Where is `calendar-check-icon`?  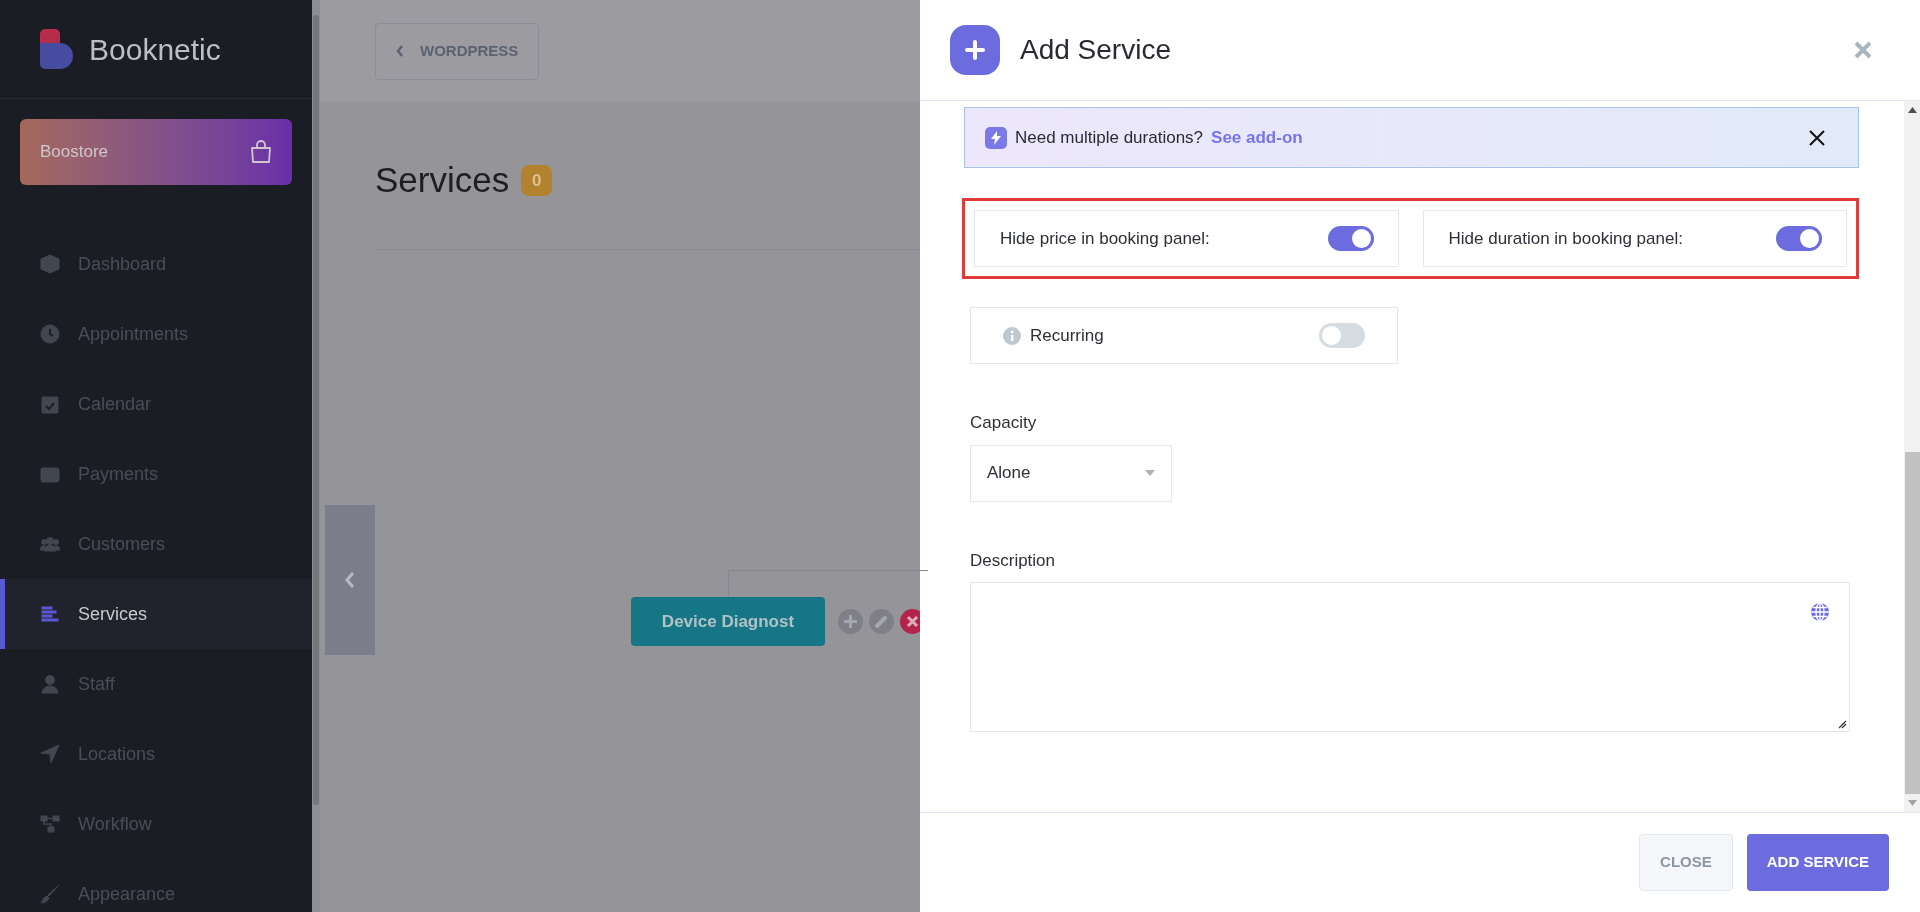
calendar-check-icon is located at coordinates (50, 404).